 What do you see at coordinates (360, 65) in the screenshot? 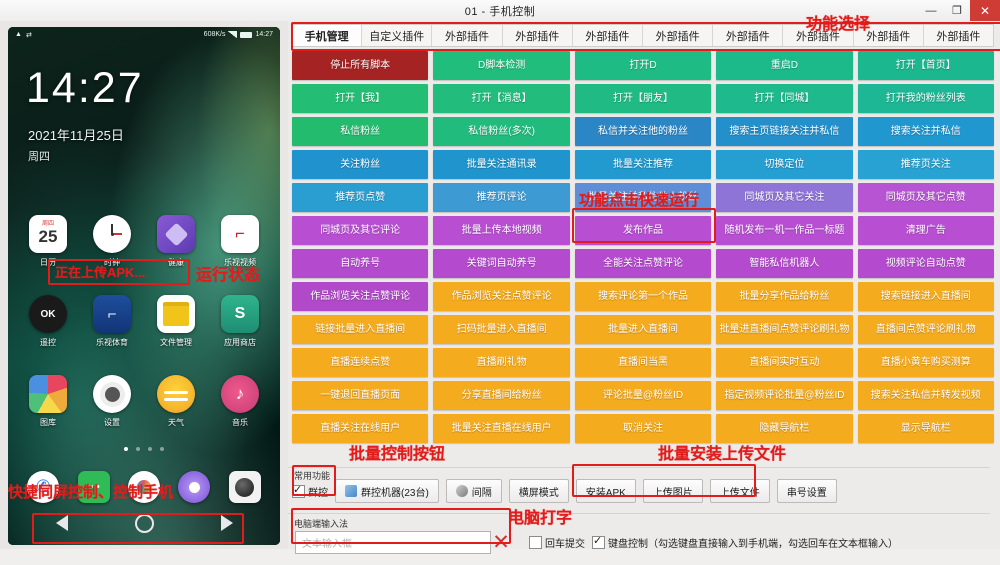
I see `function-button: 停止所有脚本` at bounding box center [360, 65].